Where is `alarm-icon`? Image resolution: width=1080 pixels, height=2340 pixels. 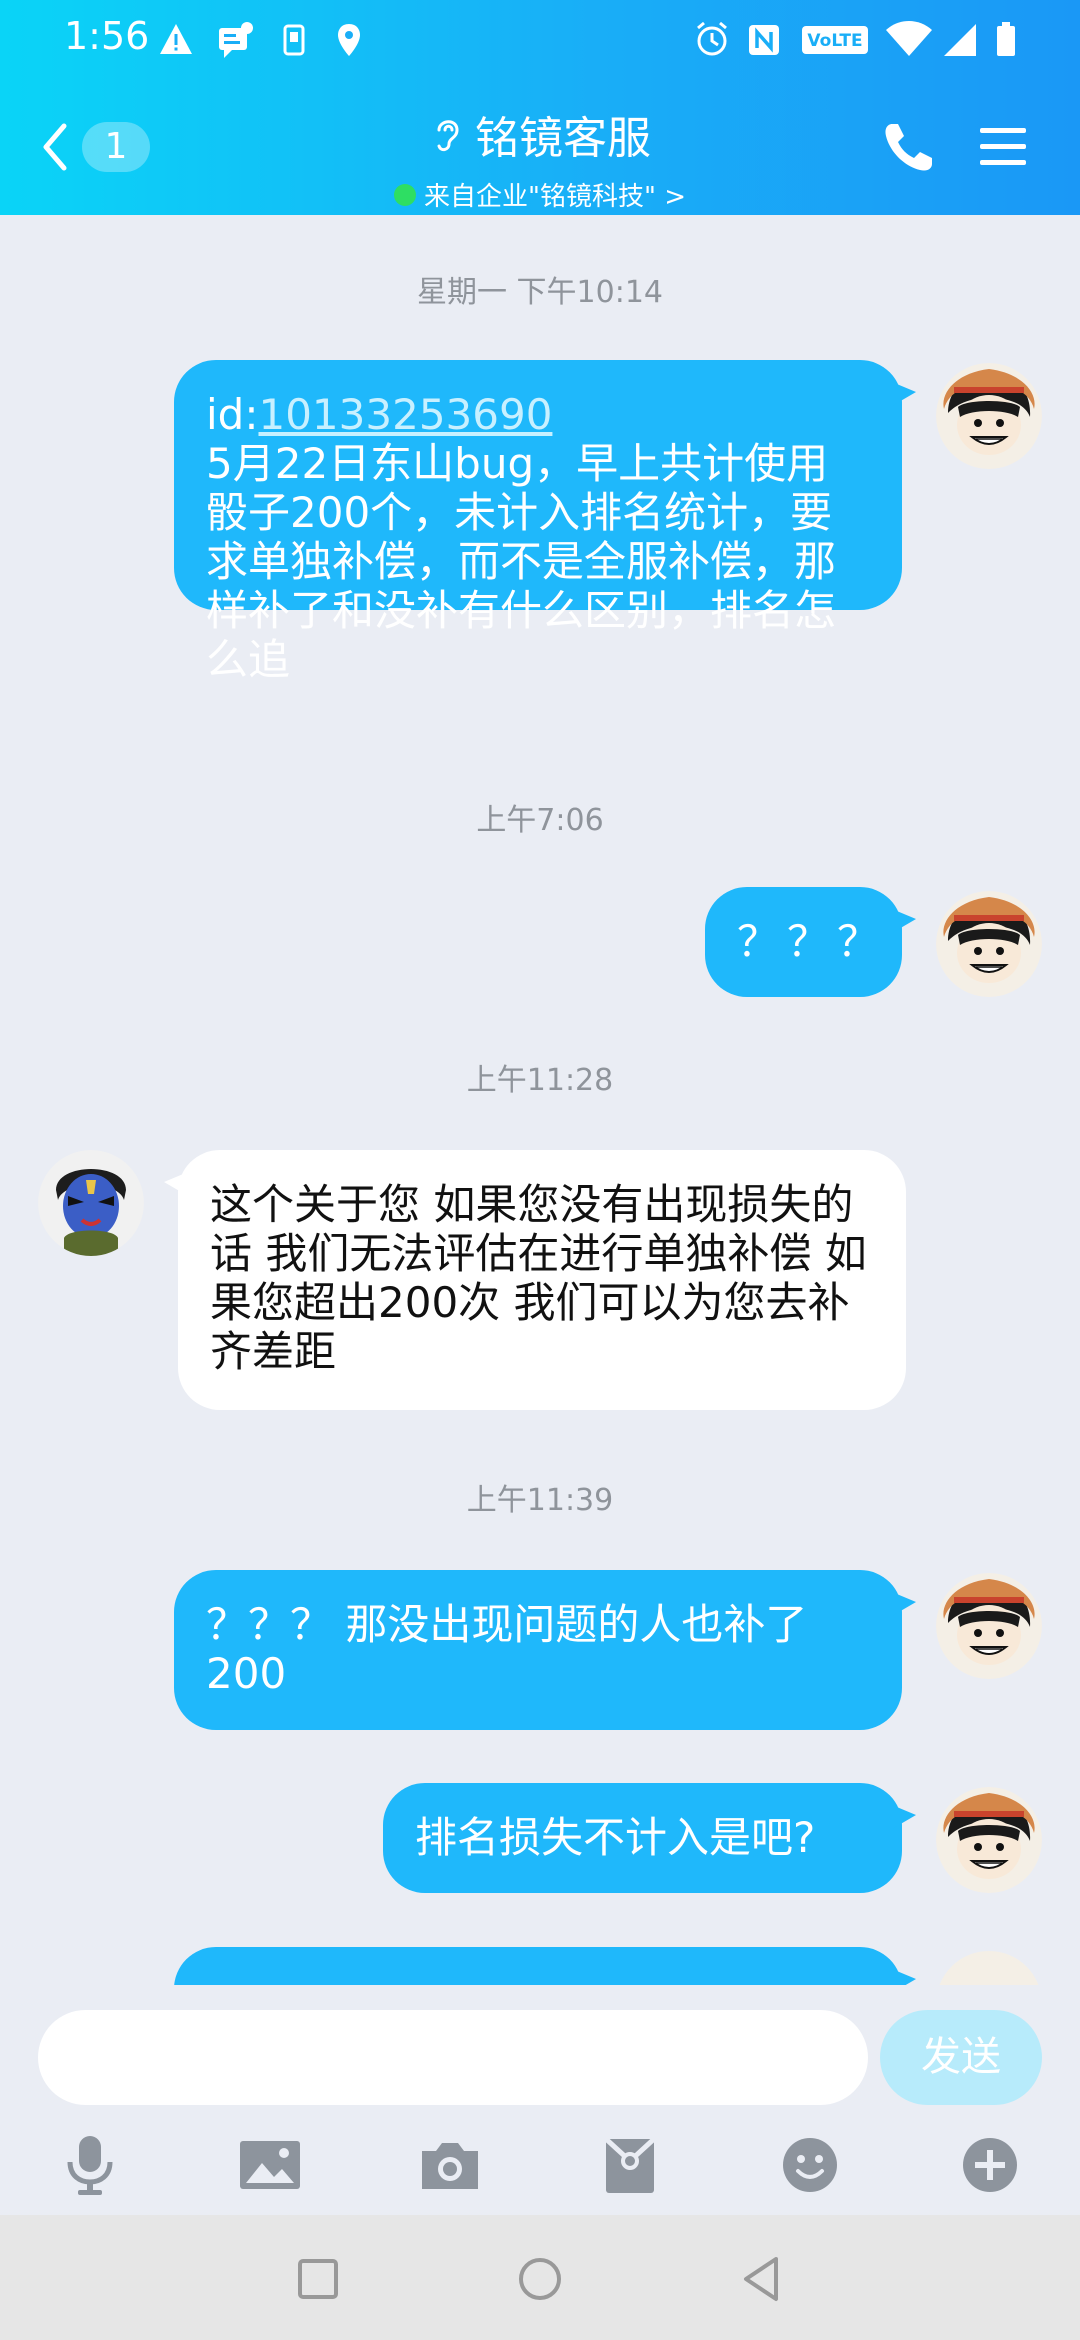
alarm-icon is located at coordinates (712, 38).